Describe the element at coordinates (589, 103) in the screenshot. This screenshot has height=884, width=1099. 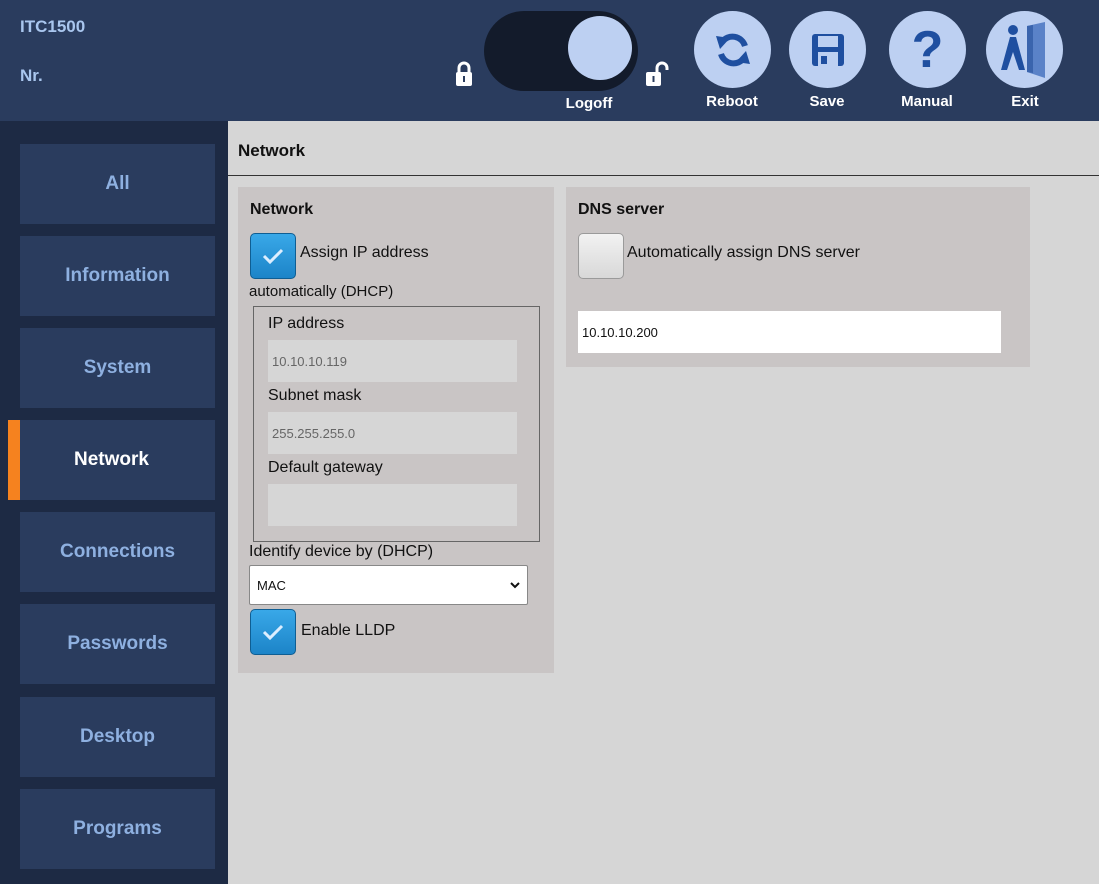
I see `logoff-label: Logoff` at that location.